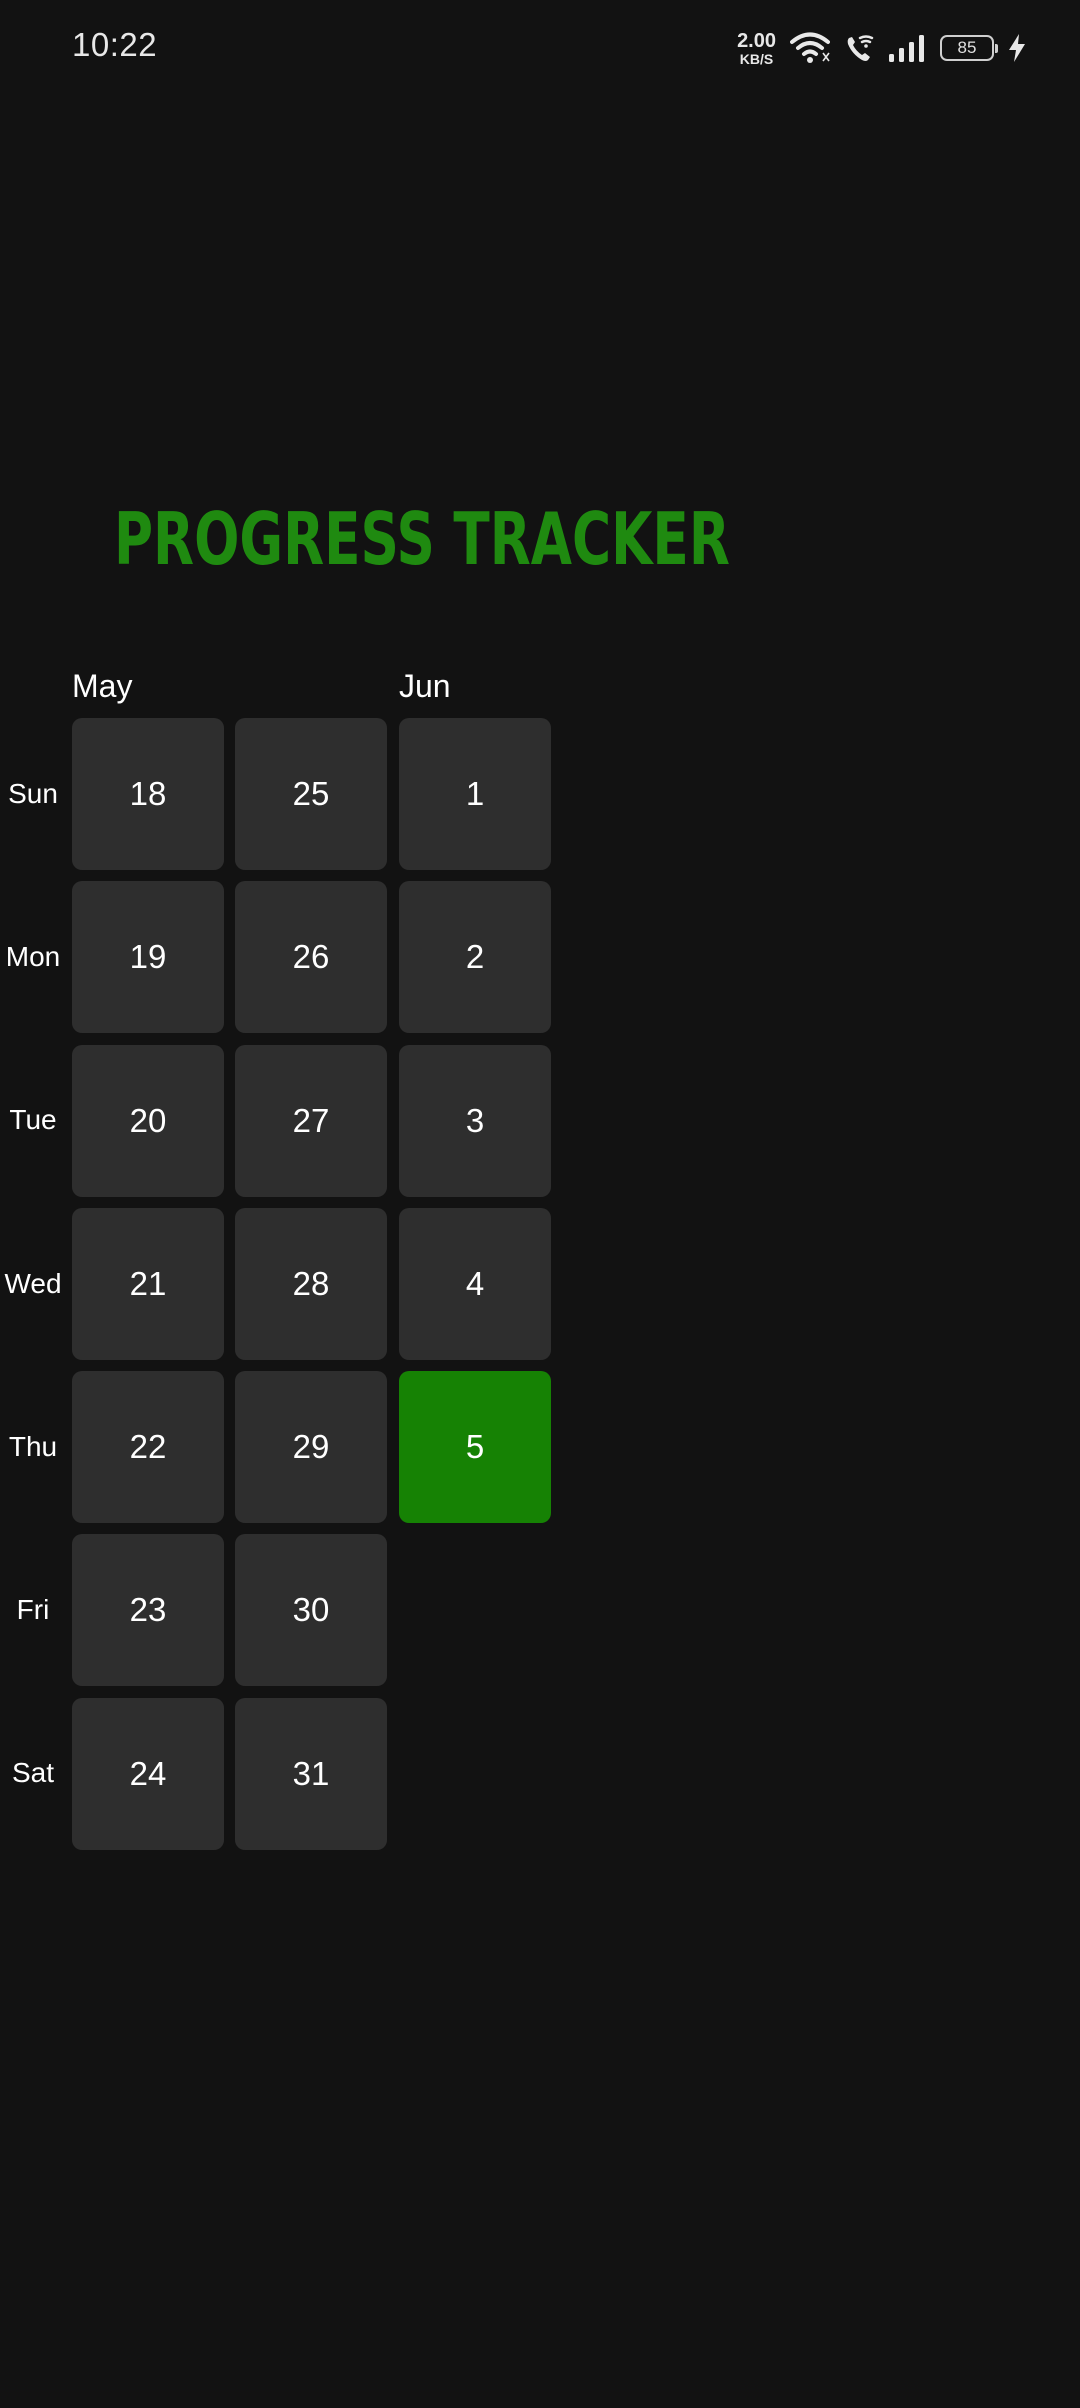  Describe the element at coordinates (907, 48) in the screenshot. I see `signal-icon` at that location.